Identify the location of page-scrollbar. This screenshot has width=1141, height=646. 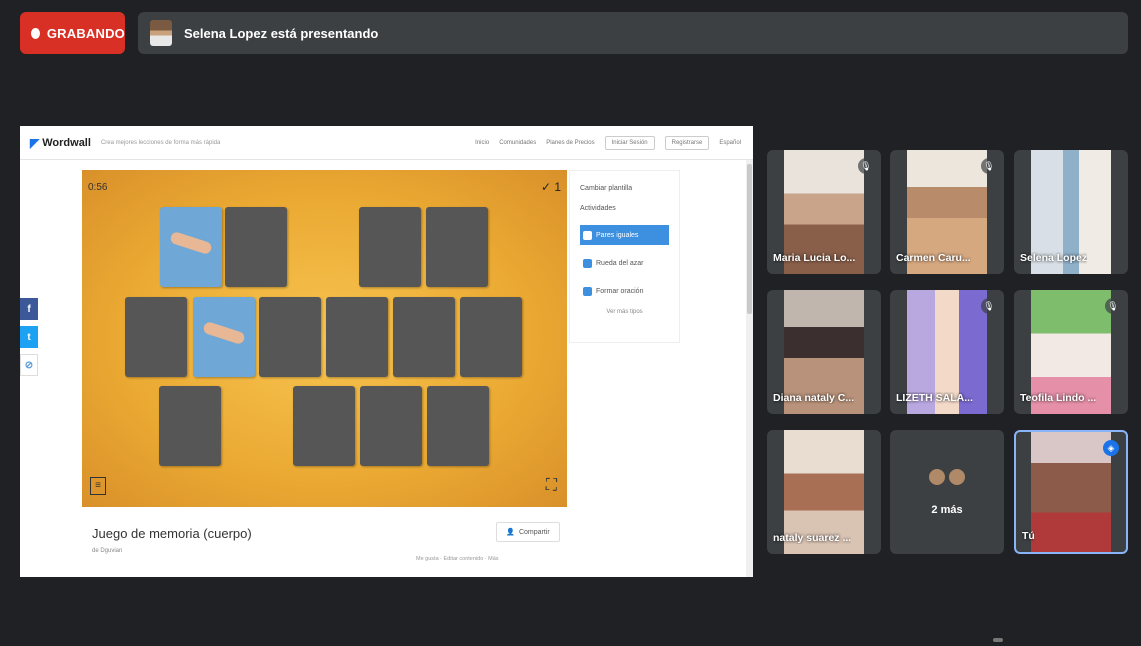
(749, 368).